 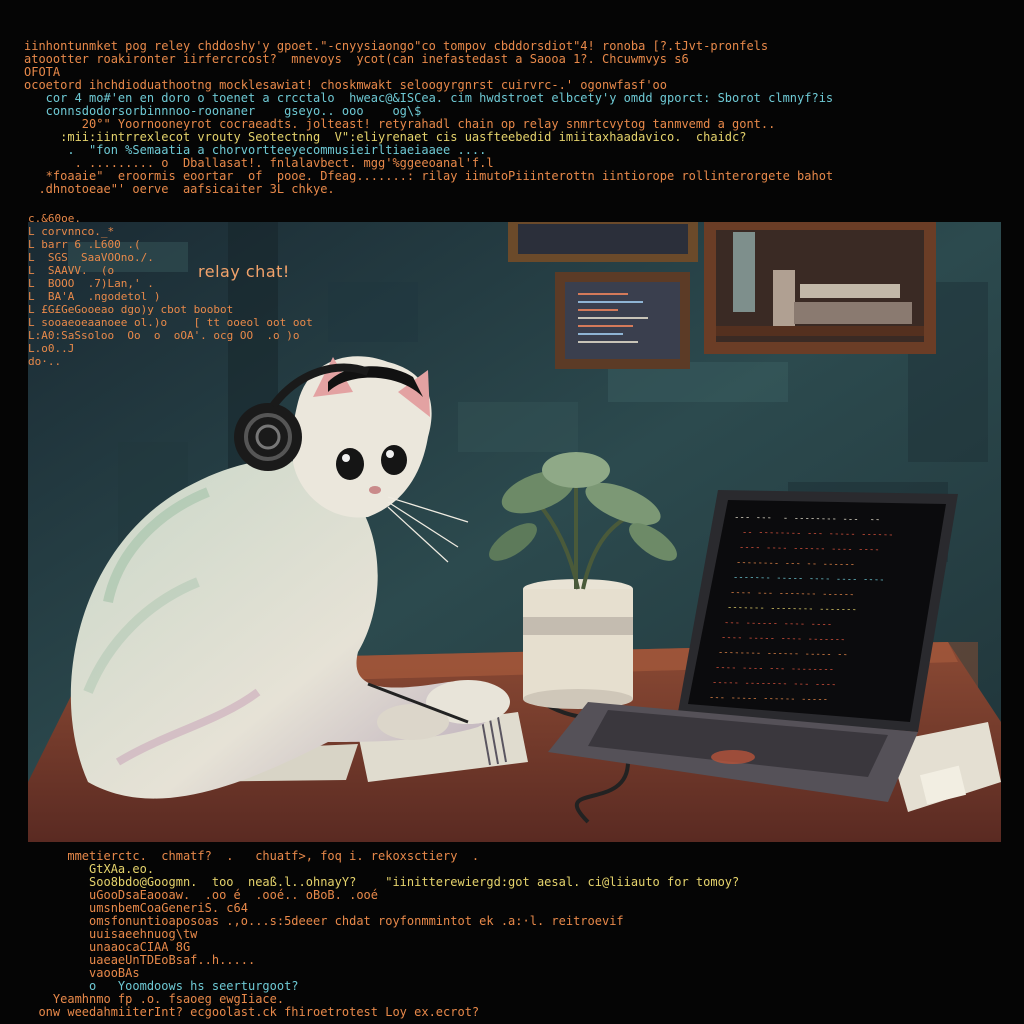 What do you see at coordinates (45, 361) in the screenshot?
I see `term-left-line: do·..` at bounding box center [45, 361].